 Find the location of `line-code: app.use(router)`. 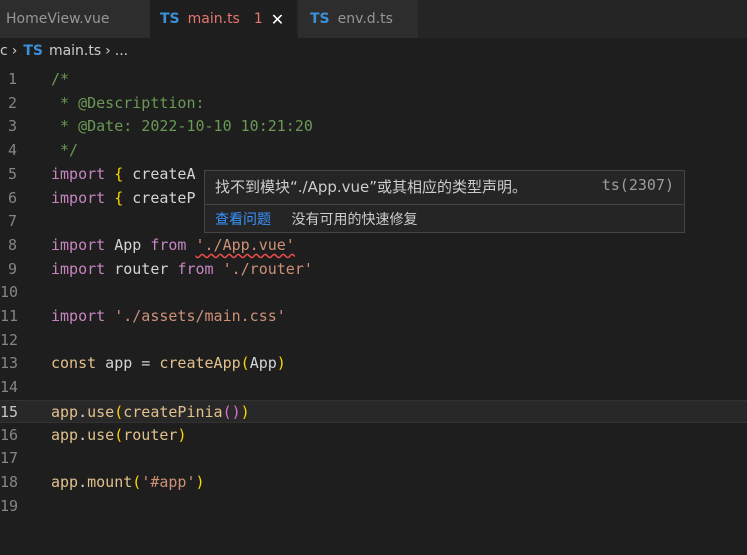

line-code: app.use(router) is located at coordinates (119, 434).